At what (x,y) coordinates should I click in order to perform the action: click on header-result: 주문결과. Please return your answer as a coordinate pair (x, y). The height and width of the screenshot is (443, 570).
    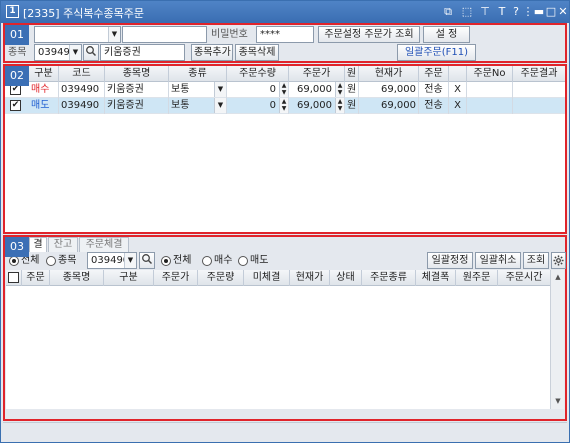
    Looking at the image, I should click on (539, 73).